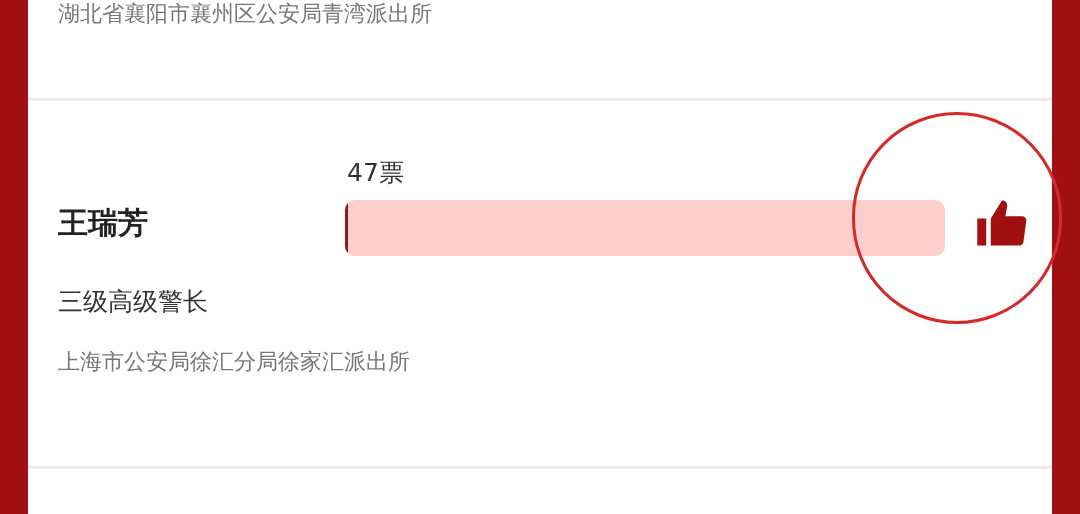 Image resolution: width=1080 pixels, height=514 pixels. What do you see at coordinates (245, 14) in the screenshot?
I see `organization-text: 湖北省襄阳市襄州区公安局青湾派出所` at bounding box center [245, 14].